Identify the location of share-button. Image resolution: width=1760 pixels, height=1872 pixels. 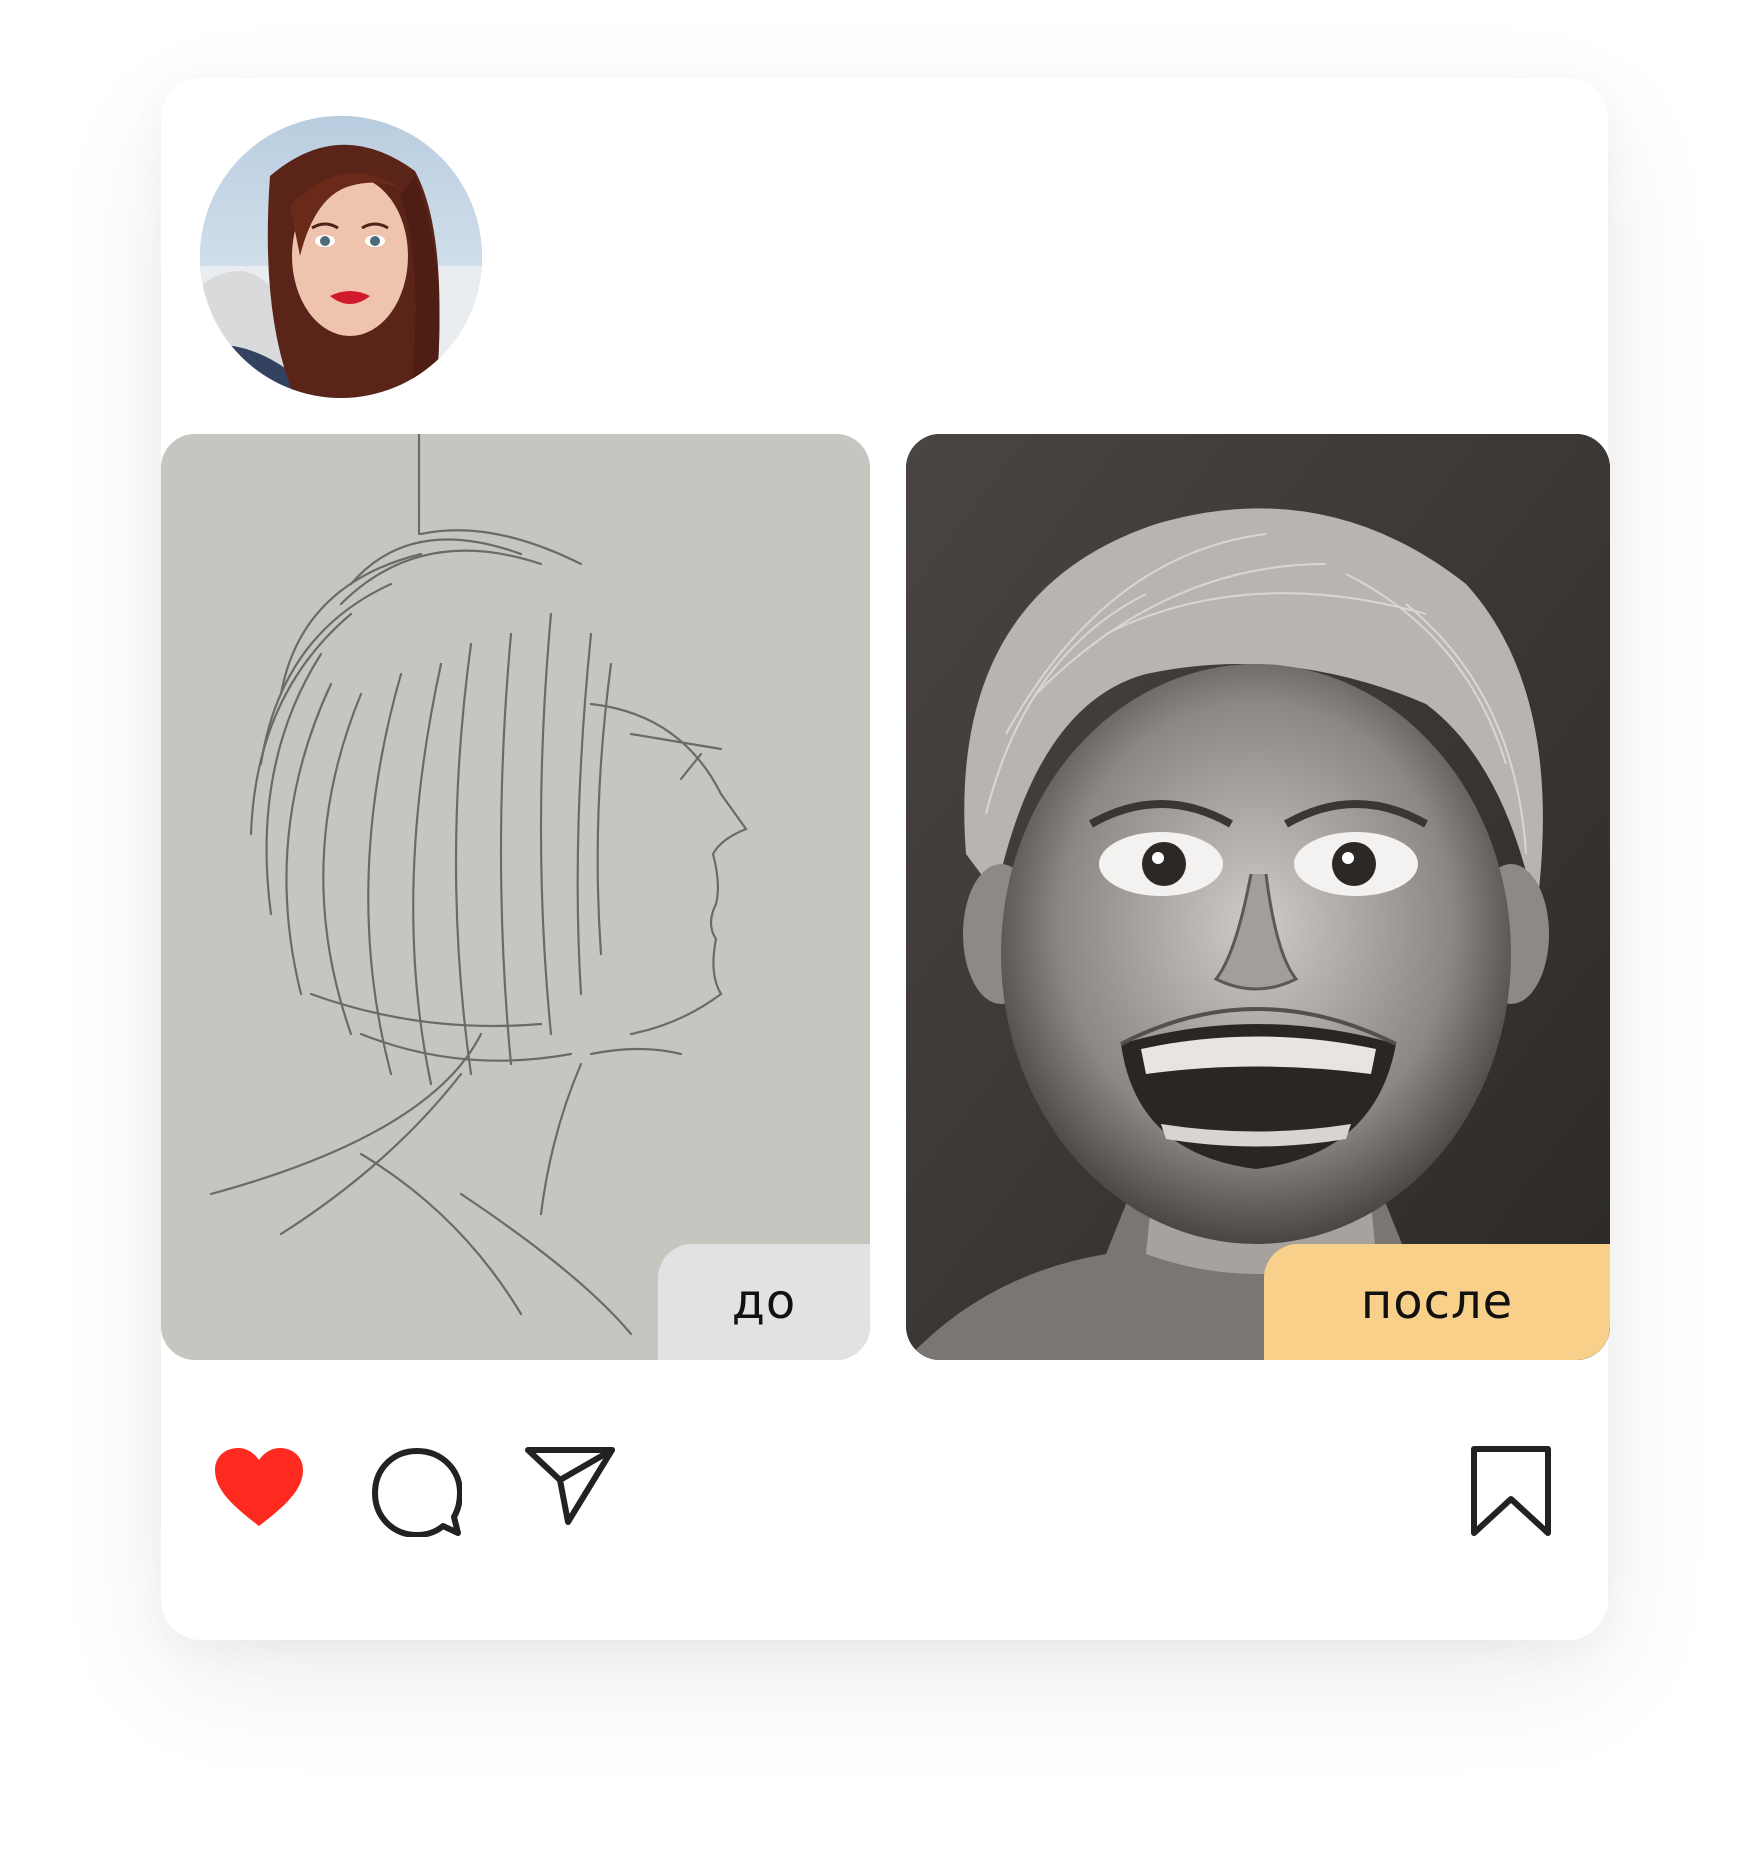
(570, 1486).